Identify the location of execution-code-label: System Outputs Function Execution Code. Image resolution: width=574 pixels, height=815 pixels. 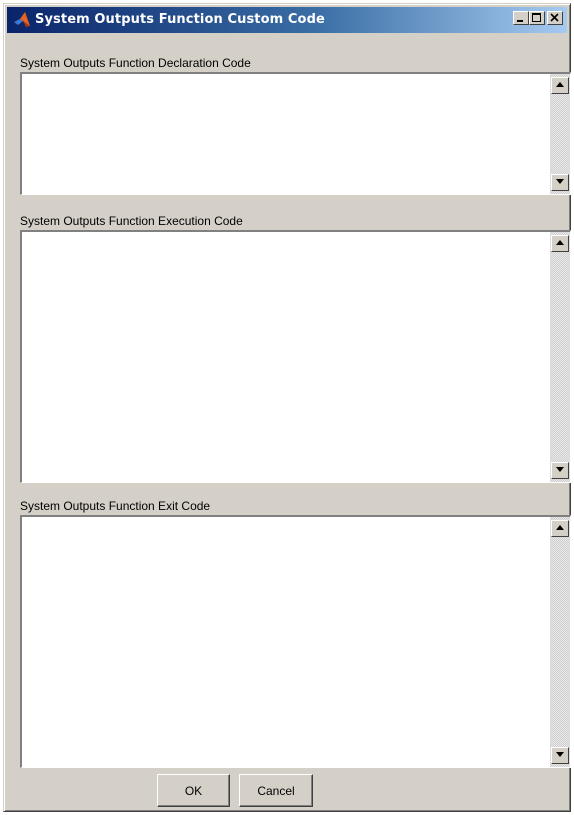
(131, 221).